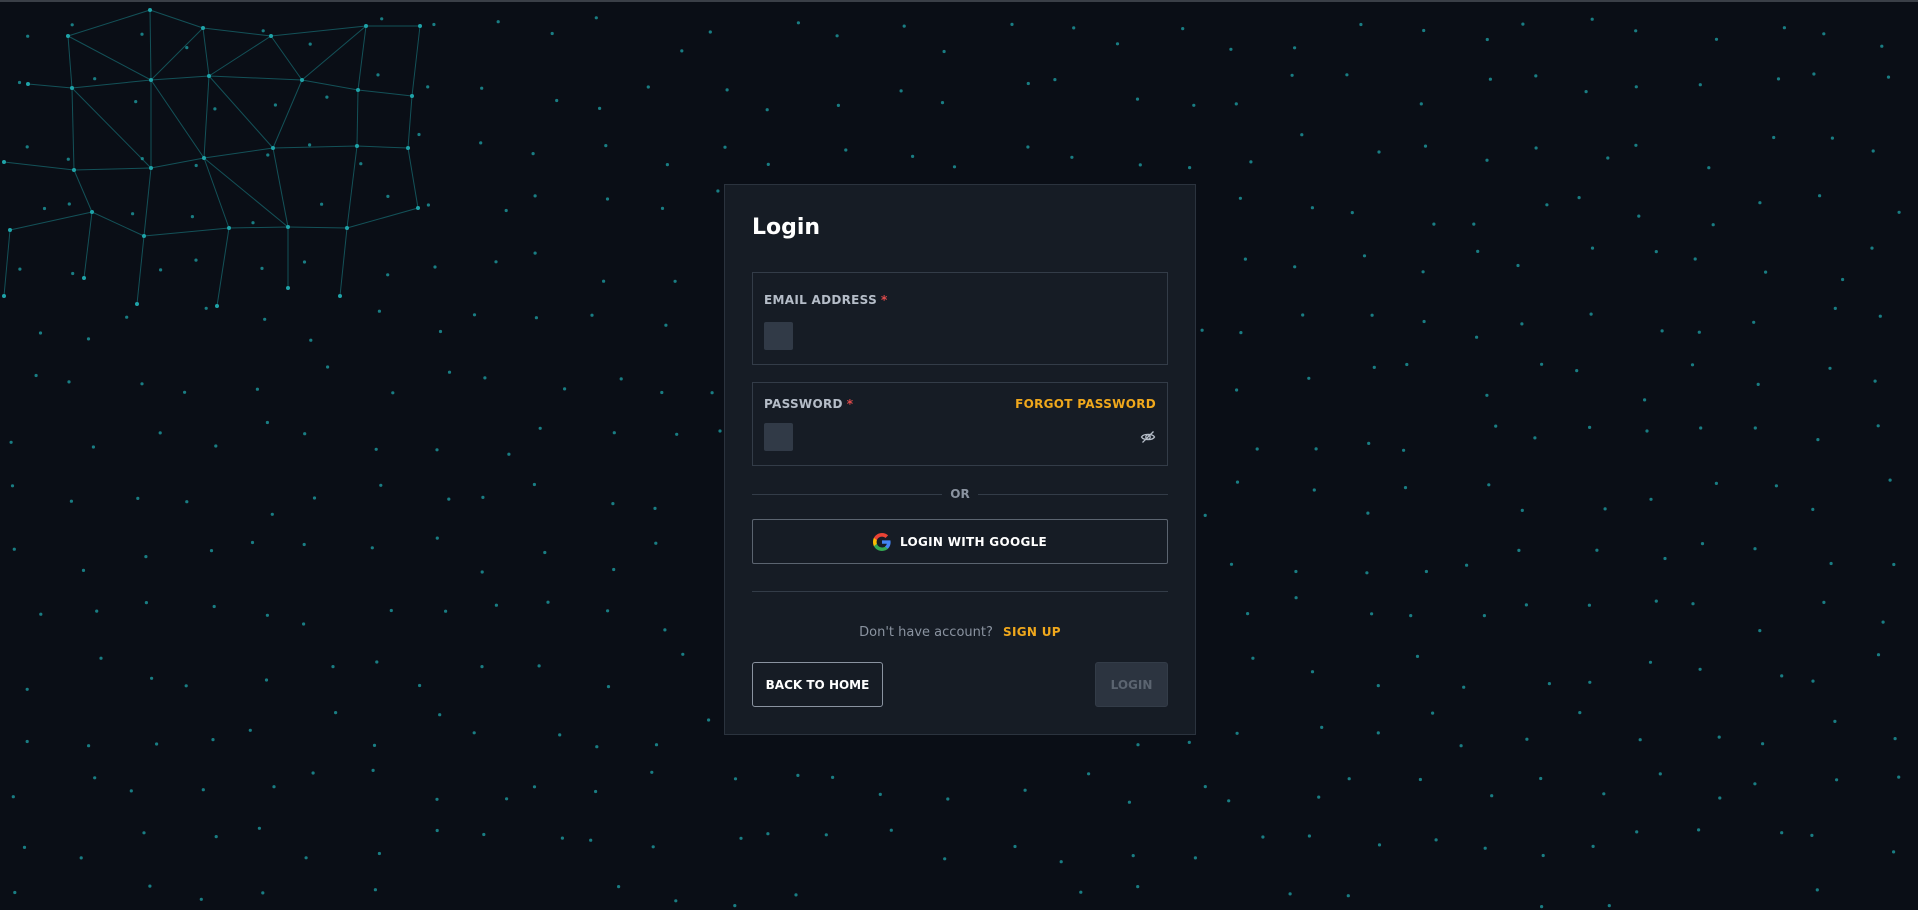 The height and width of the screenshot is (910, 1918). What do you see at coordinates (1032, 632) in the screenshot?
I see `signup-link: SIGN UP` at bounding box center [1032, 632].